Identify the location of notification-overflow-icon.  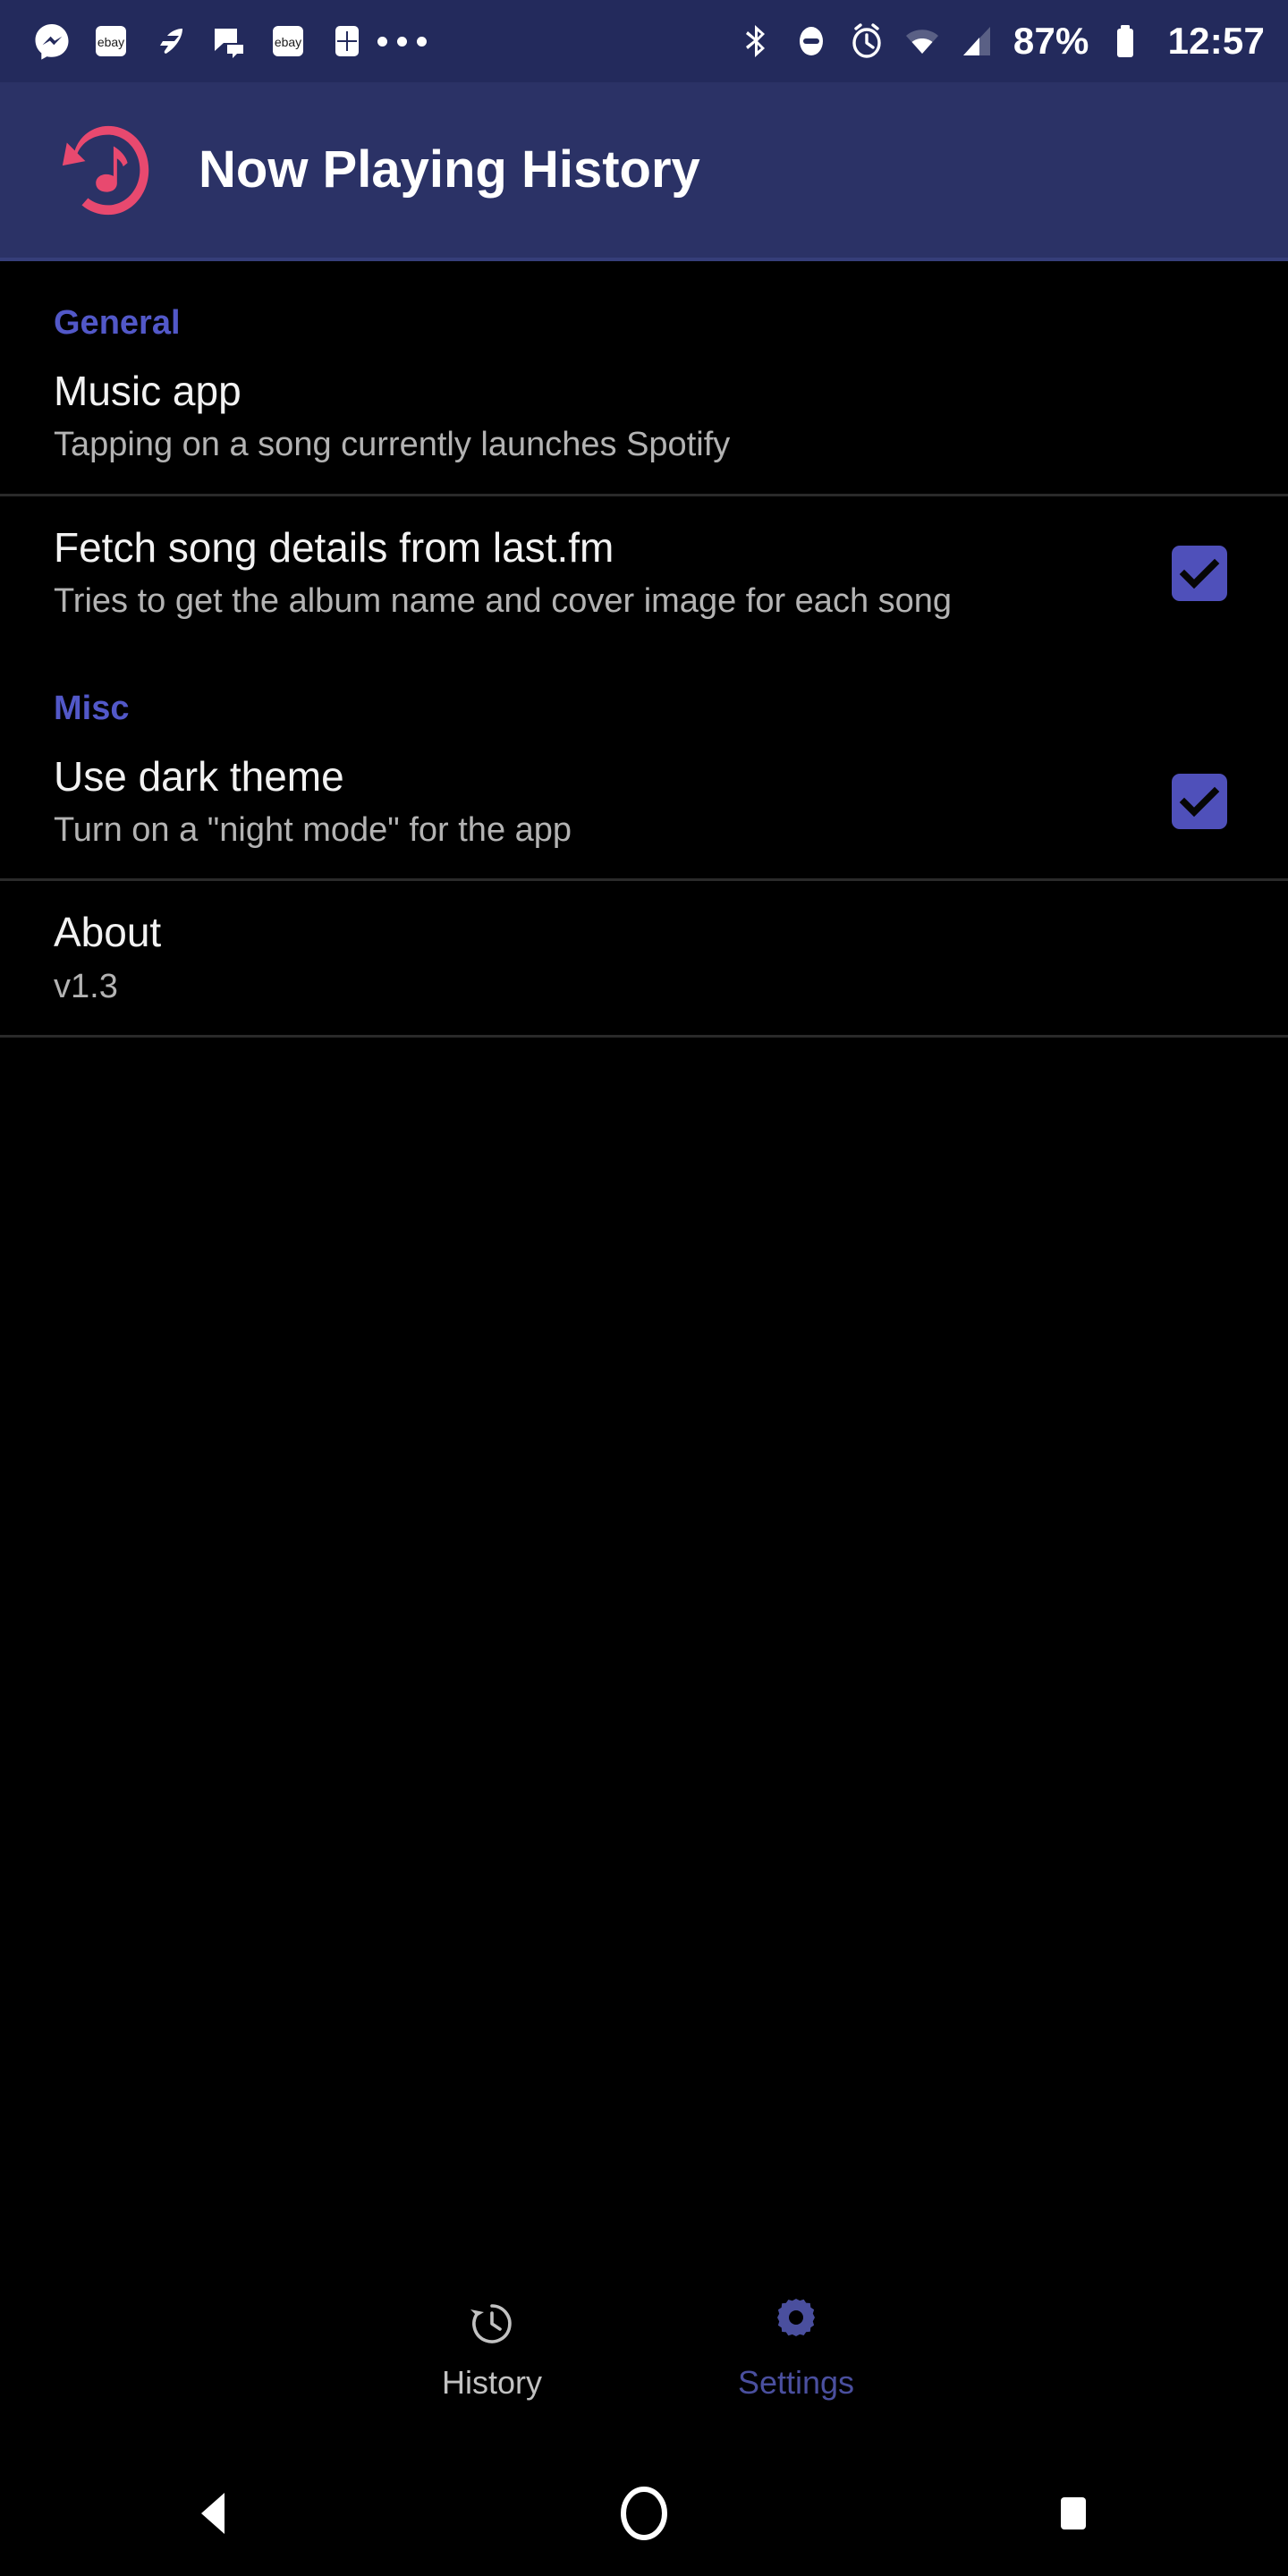
(402, 41).